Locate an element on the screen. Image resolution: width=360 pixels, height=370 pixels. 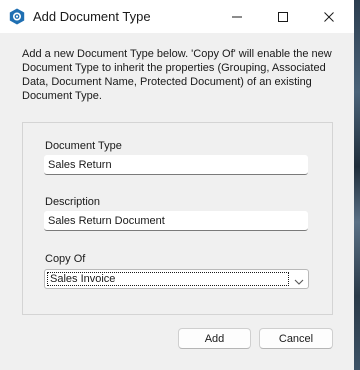
minimize-icon is located at coordinates (237, 16).